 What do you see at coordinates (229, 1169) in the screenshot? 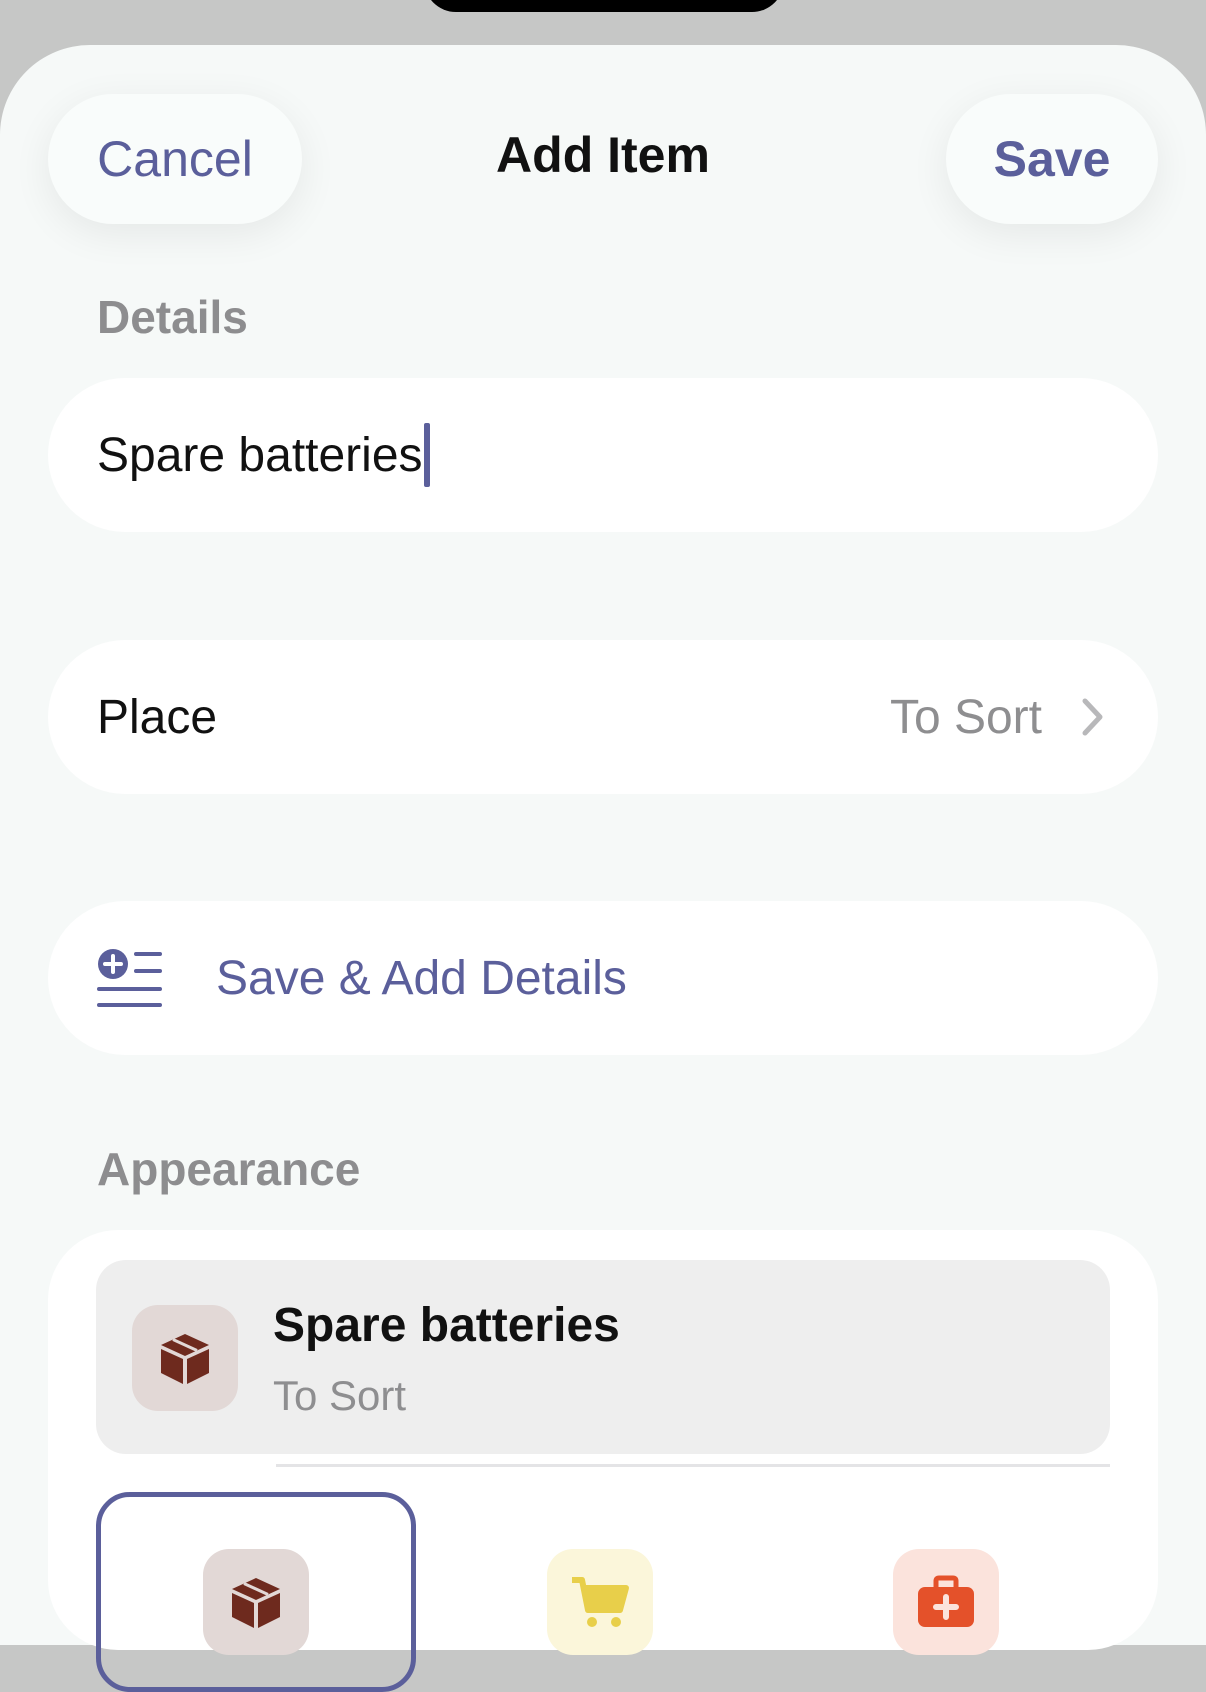
I see `appearance-section-label: Appearance` at bounding box center [229, 1169].